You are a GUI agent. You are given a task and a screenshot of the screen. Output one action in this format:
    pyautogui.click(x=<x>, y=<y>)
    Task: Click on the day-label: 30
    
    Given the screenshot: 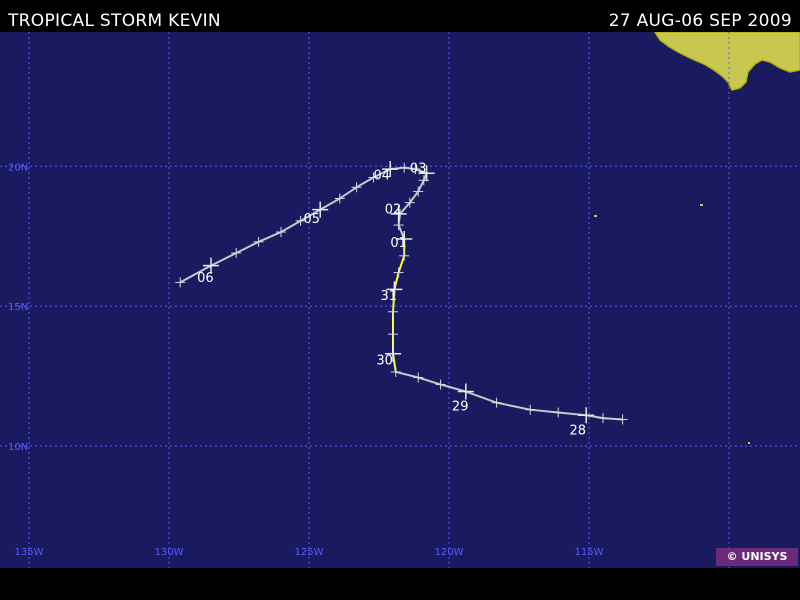 What is the action you would take?
    pyautogui.click(x=384, y=360)
    